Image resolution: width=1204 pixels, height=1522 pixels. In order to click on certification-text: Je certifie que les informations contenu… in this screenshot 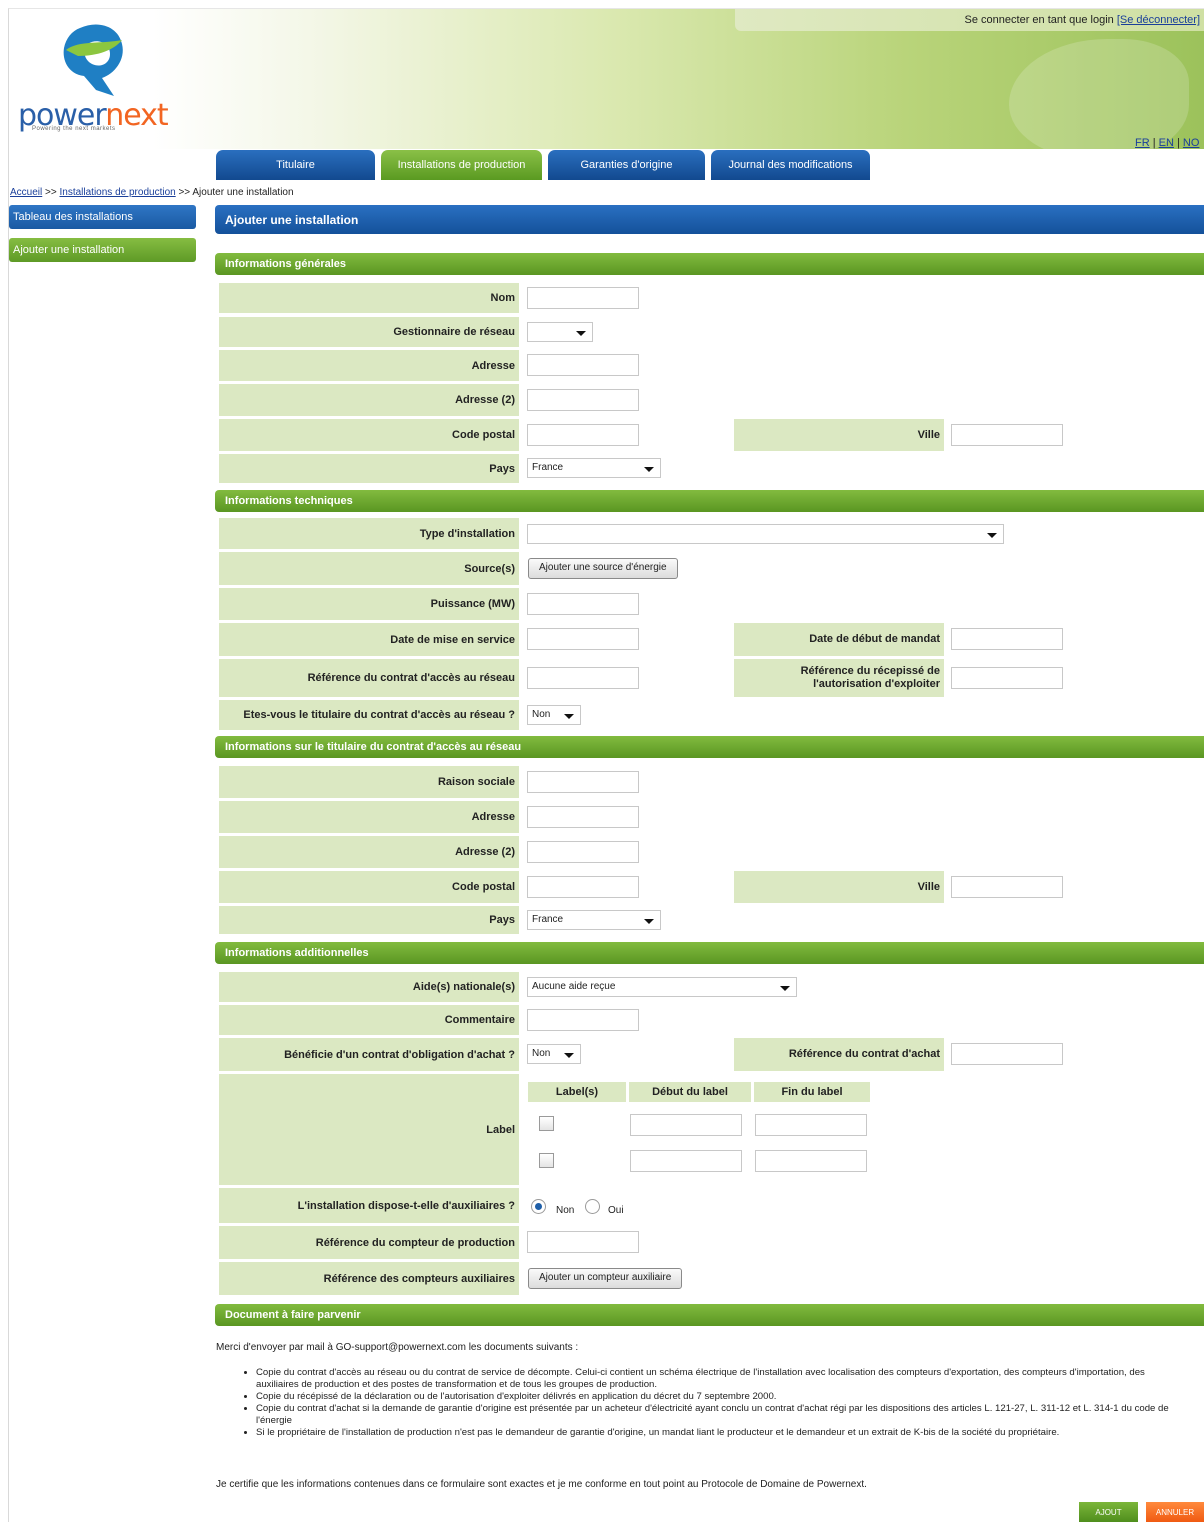, I will do `click(541, 1484)`.